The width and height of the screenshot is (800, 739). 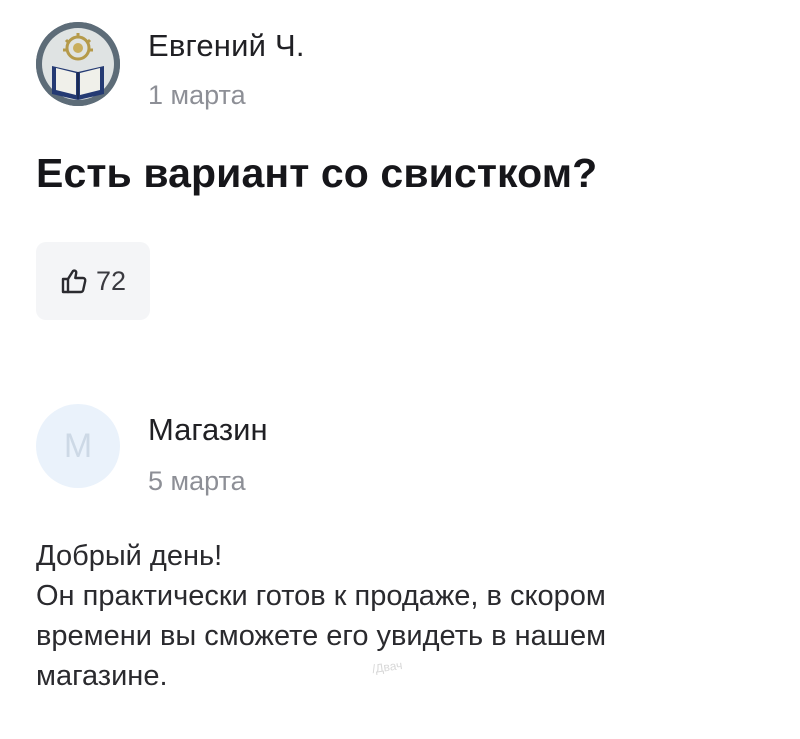 I want to click on reply-line: Добрый день!, so click(x=129, y=556).